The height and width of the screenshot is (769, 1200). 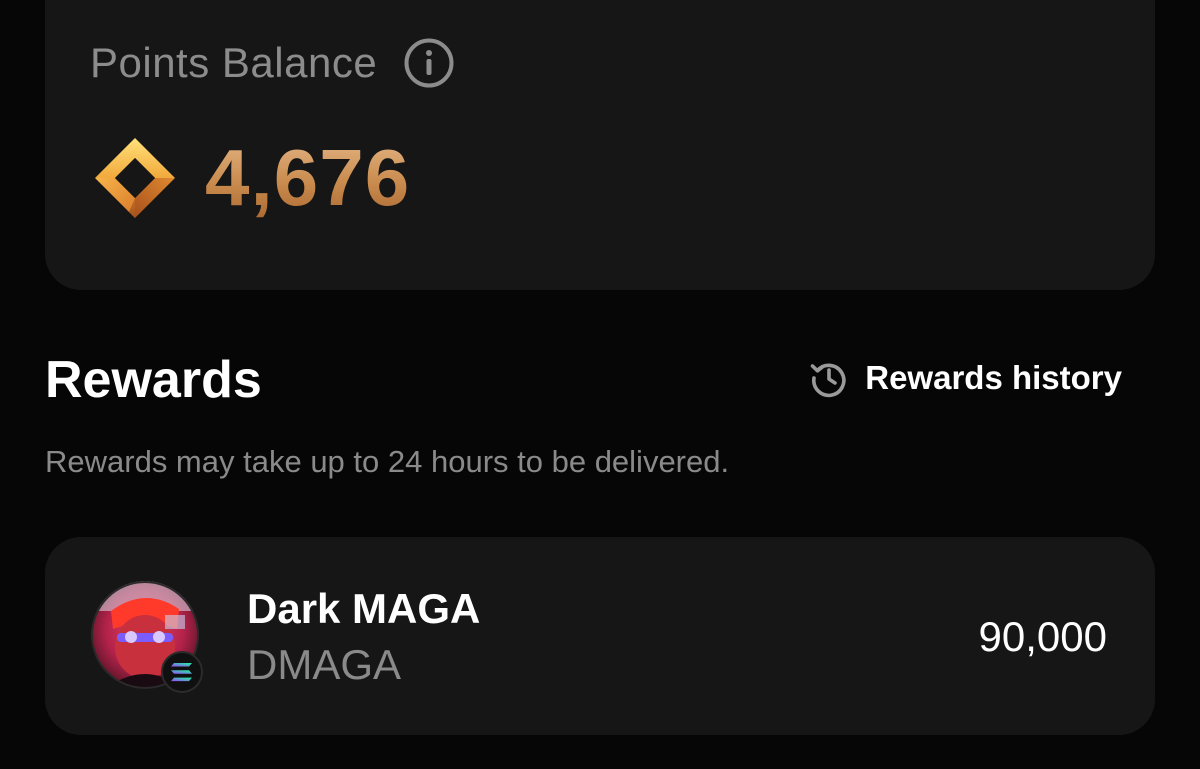 What do you see at coordinates (1042, 636) in the screenshot?
I see `reward-amount: 90,000` at bounding box center [1042, 636].